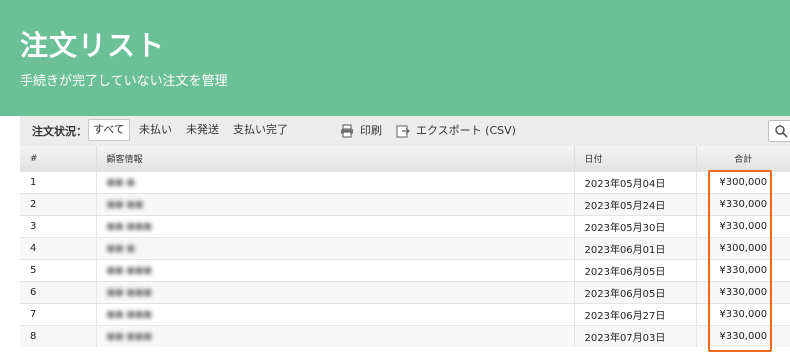 The width and height of the screenshot is (790, 352). I want to click on order-date: 2023年05月04日, so click(634, 182).